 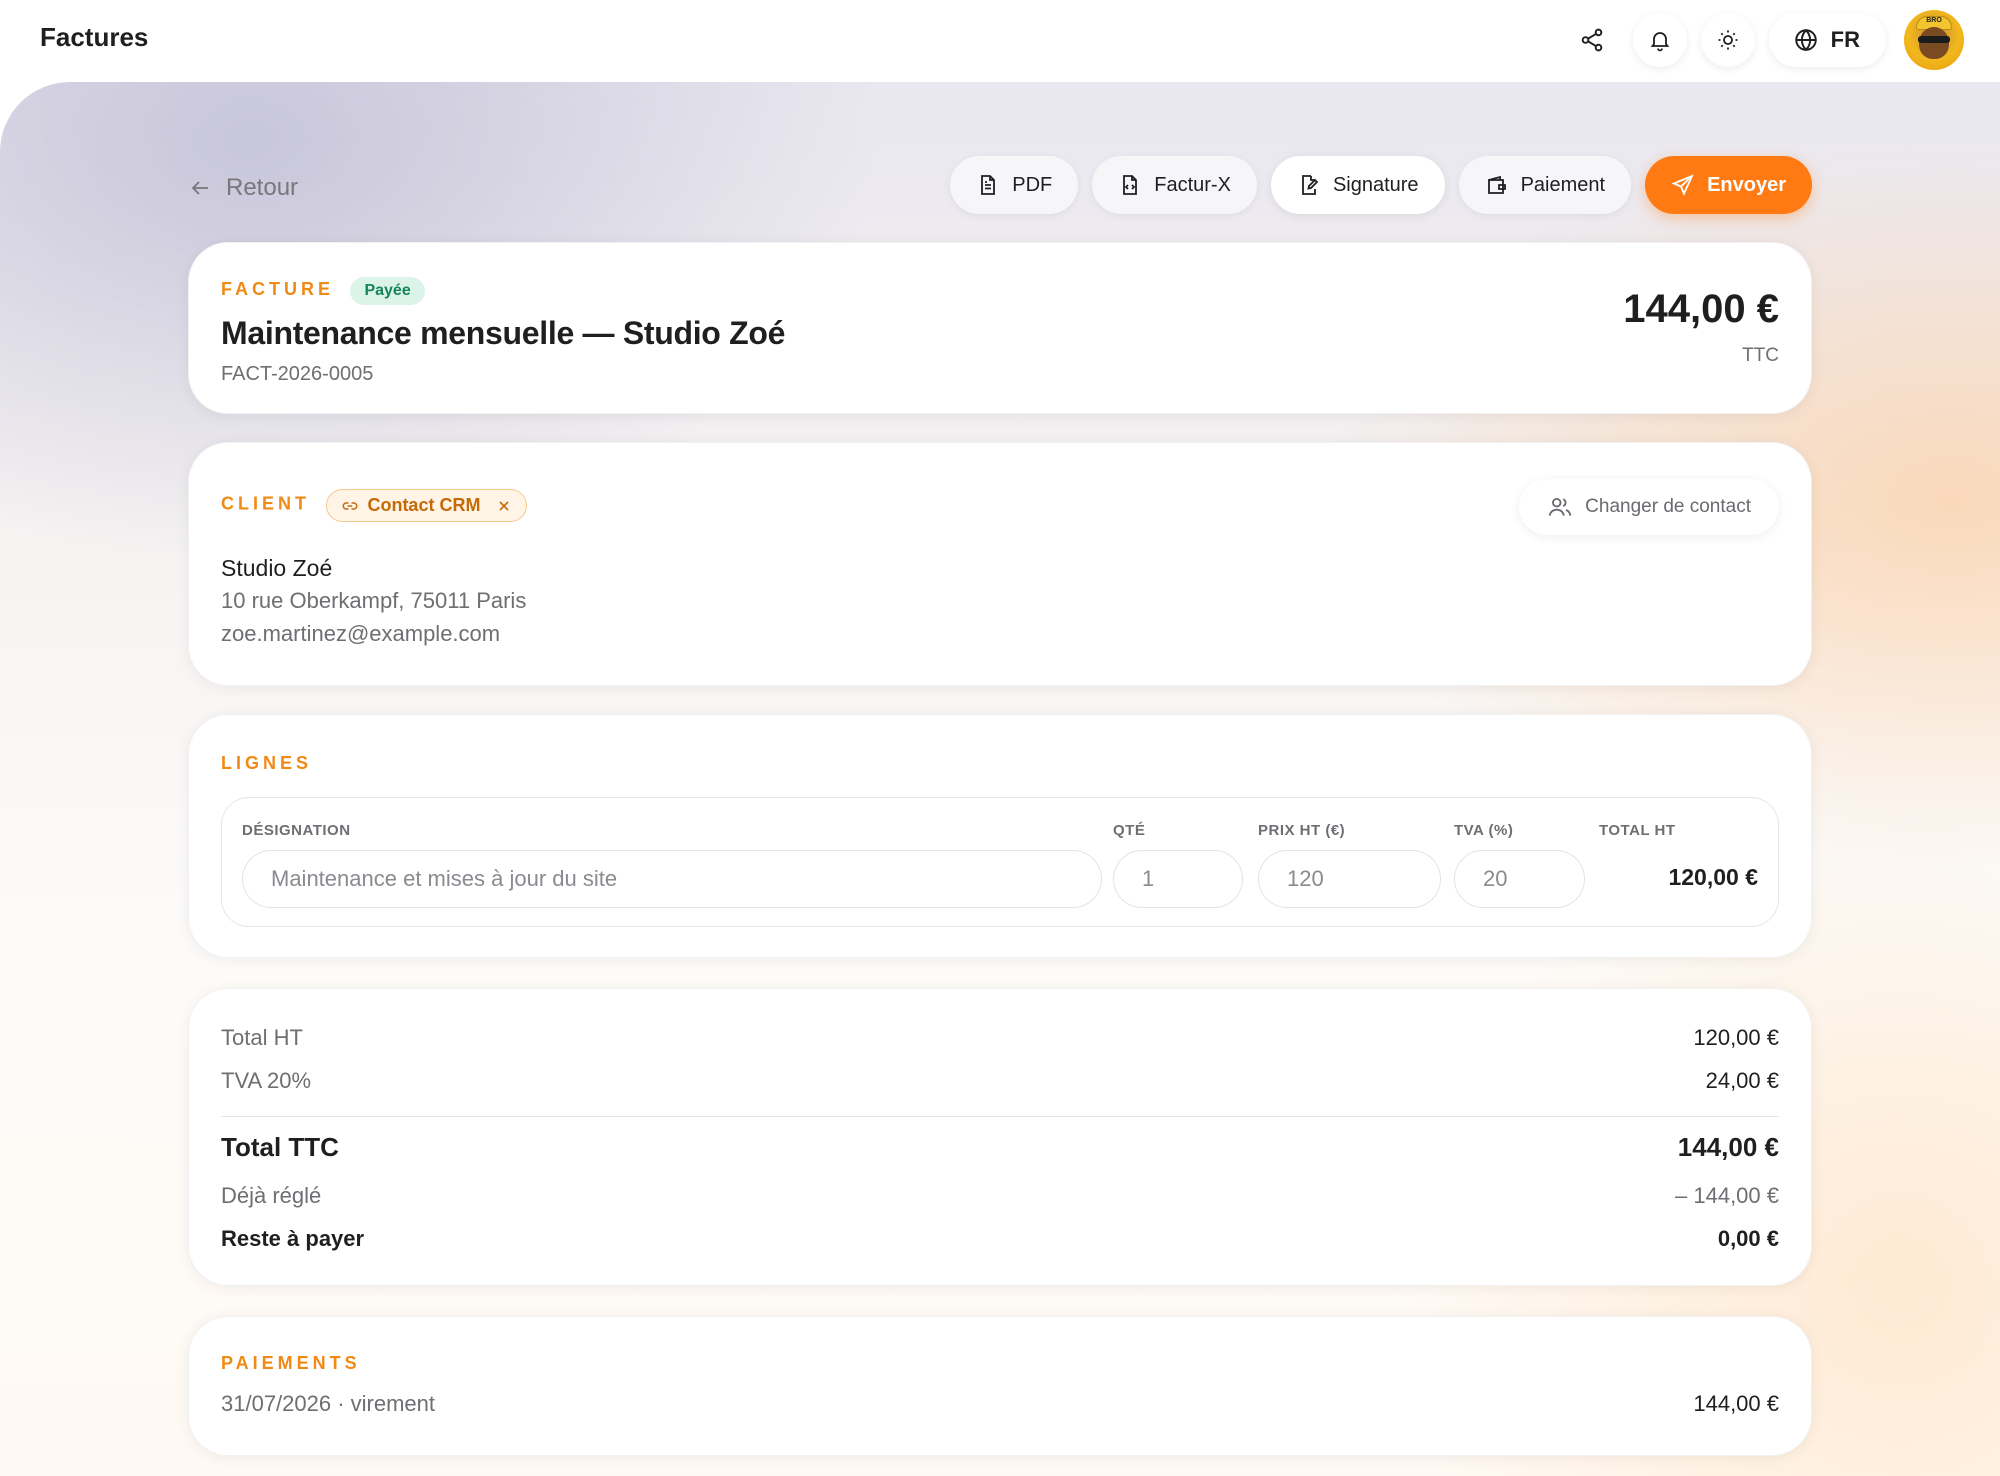 I want to click on file-code-icon, so click(x=1130, y=185).